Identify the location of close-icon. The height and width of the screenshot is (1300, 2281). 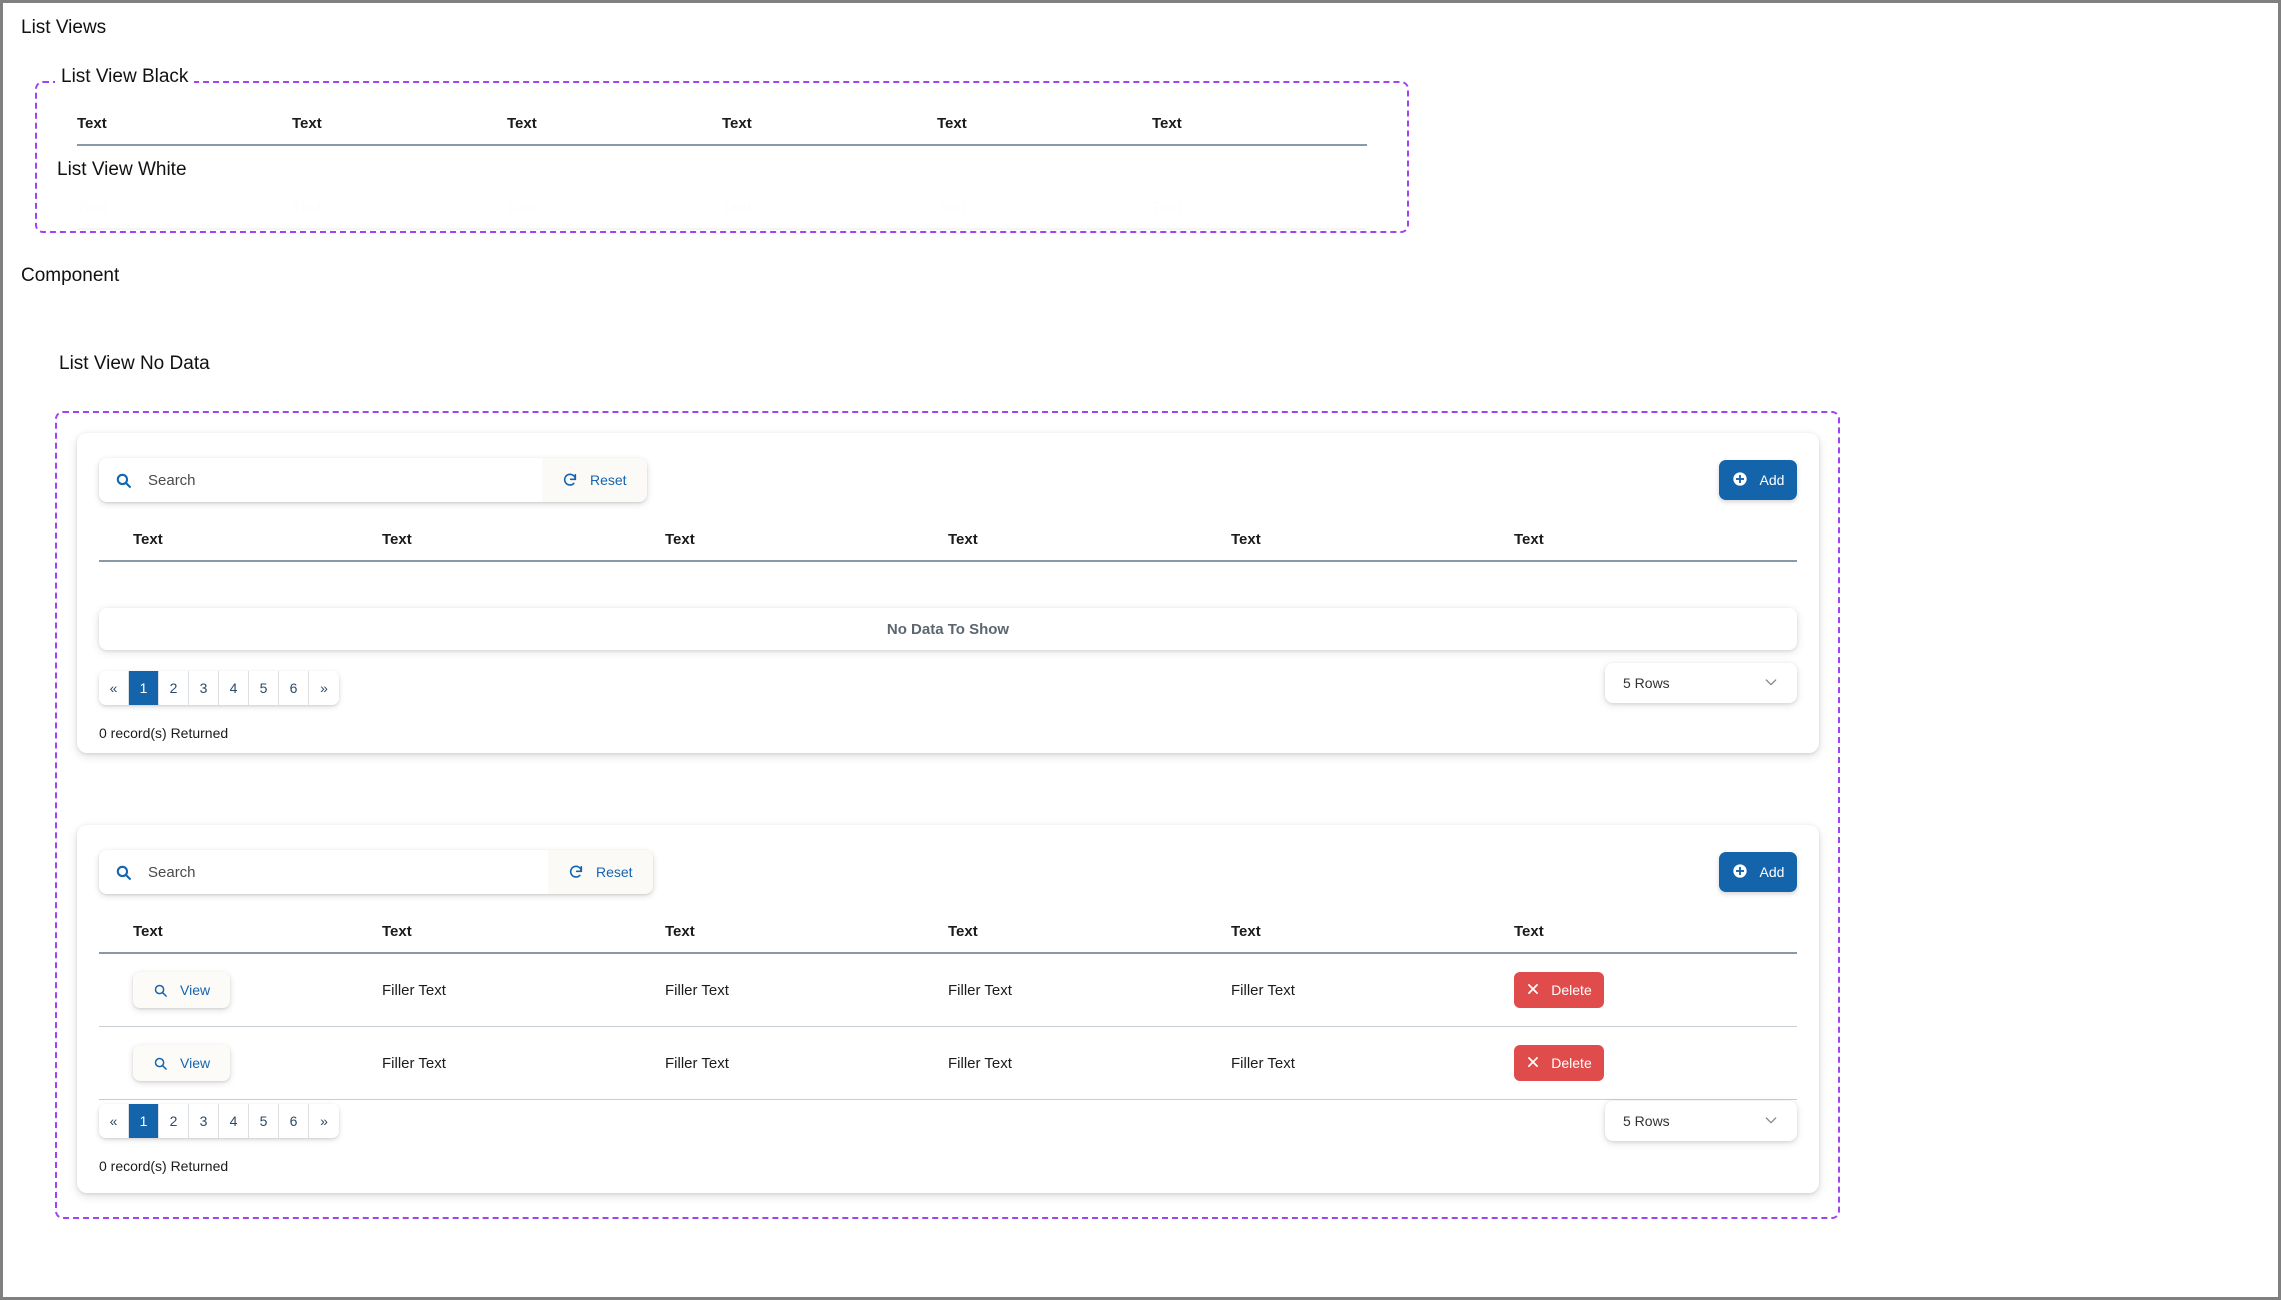
(1533, 1063).